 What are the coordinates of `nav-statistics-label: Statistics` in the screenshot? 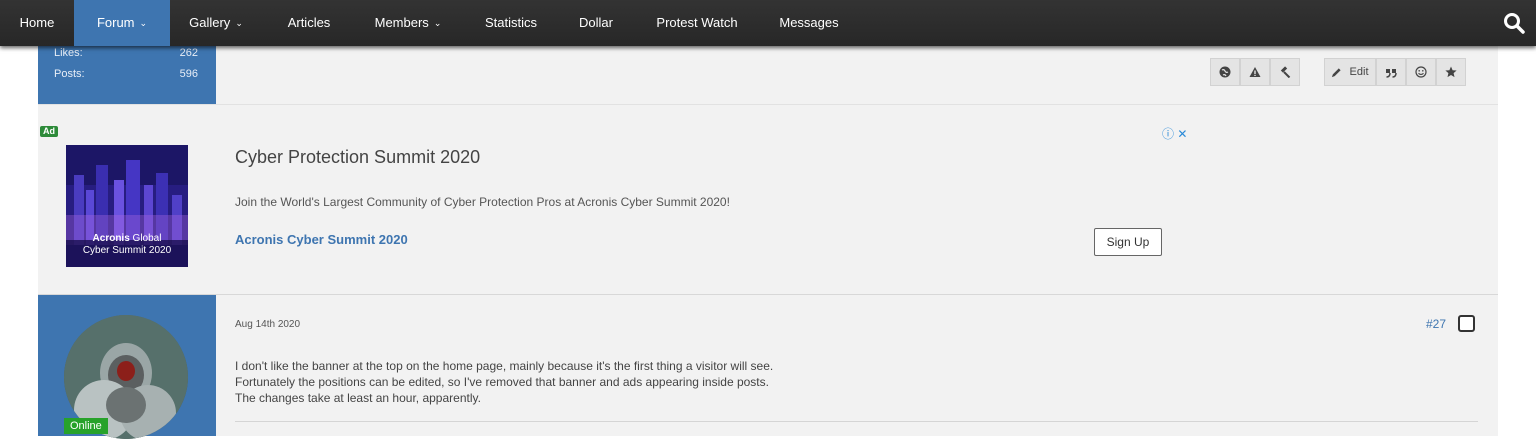 It's located at (510, 22).